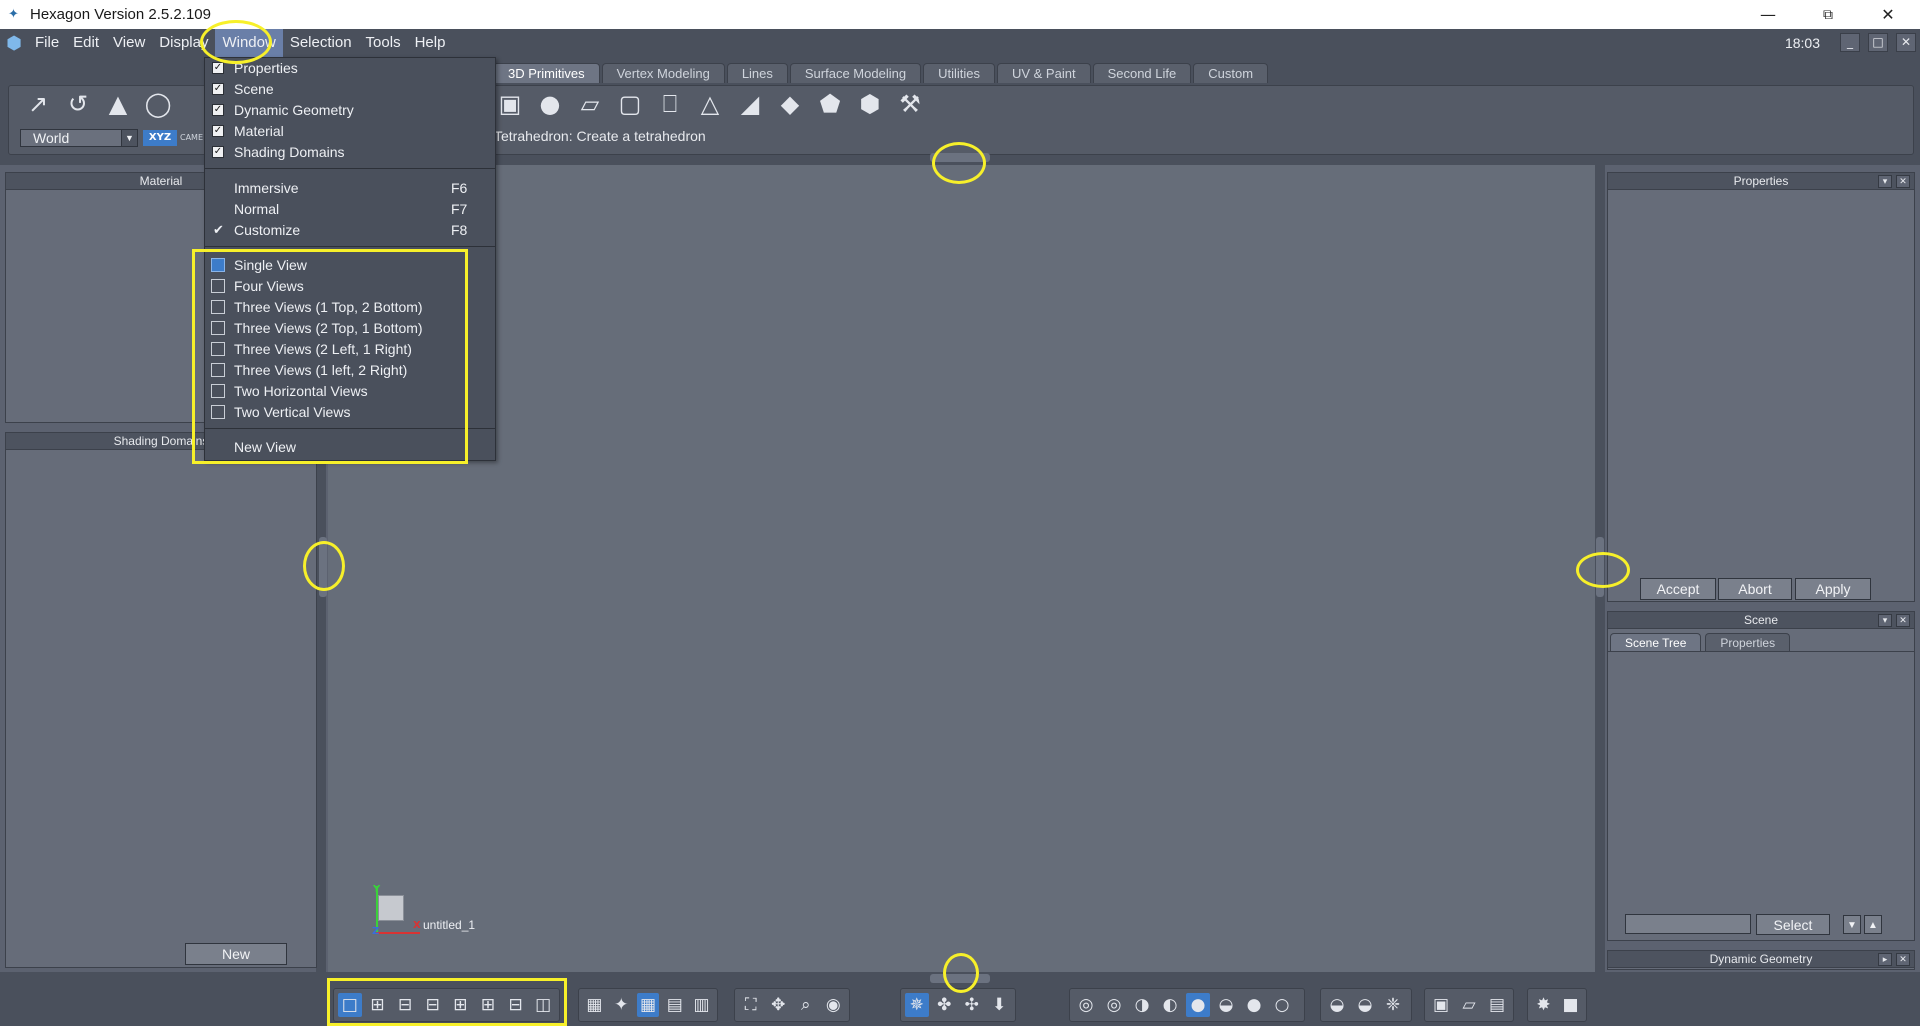  What do you see at coordinates (855, 73) in the screenshot?
I see `tab-surface-modeling: Surface Modeling` at bounding box center [855, 73].